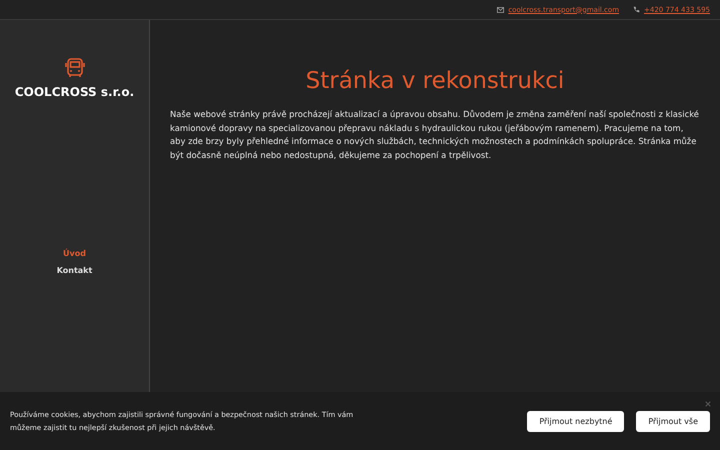  What do you see at coordinates (435, 81) in the screenshot?
I see `page-heading: Stránka v rekonstrukci` at bounding box center [435, 81].